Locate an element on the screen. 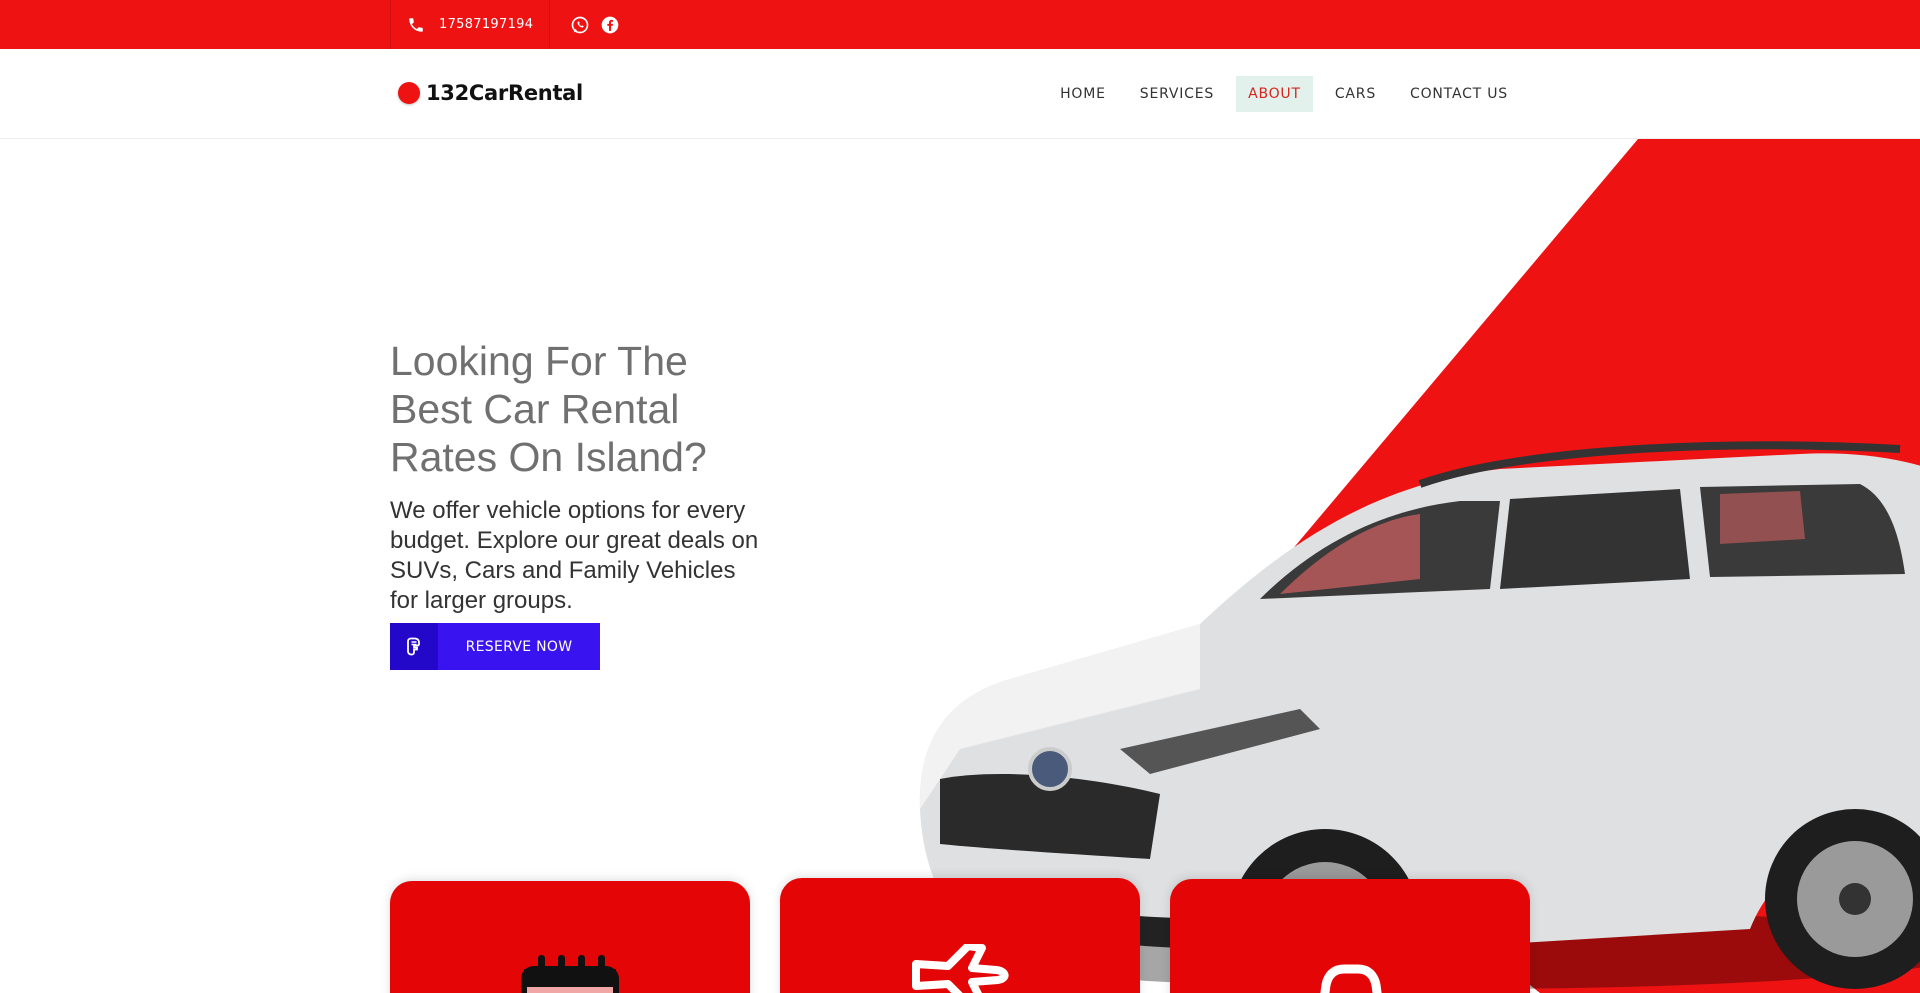 This screenshot has width=1920, height=993. social-links is located at coordinates (585, 25).